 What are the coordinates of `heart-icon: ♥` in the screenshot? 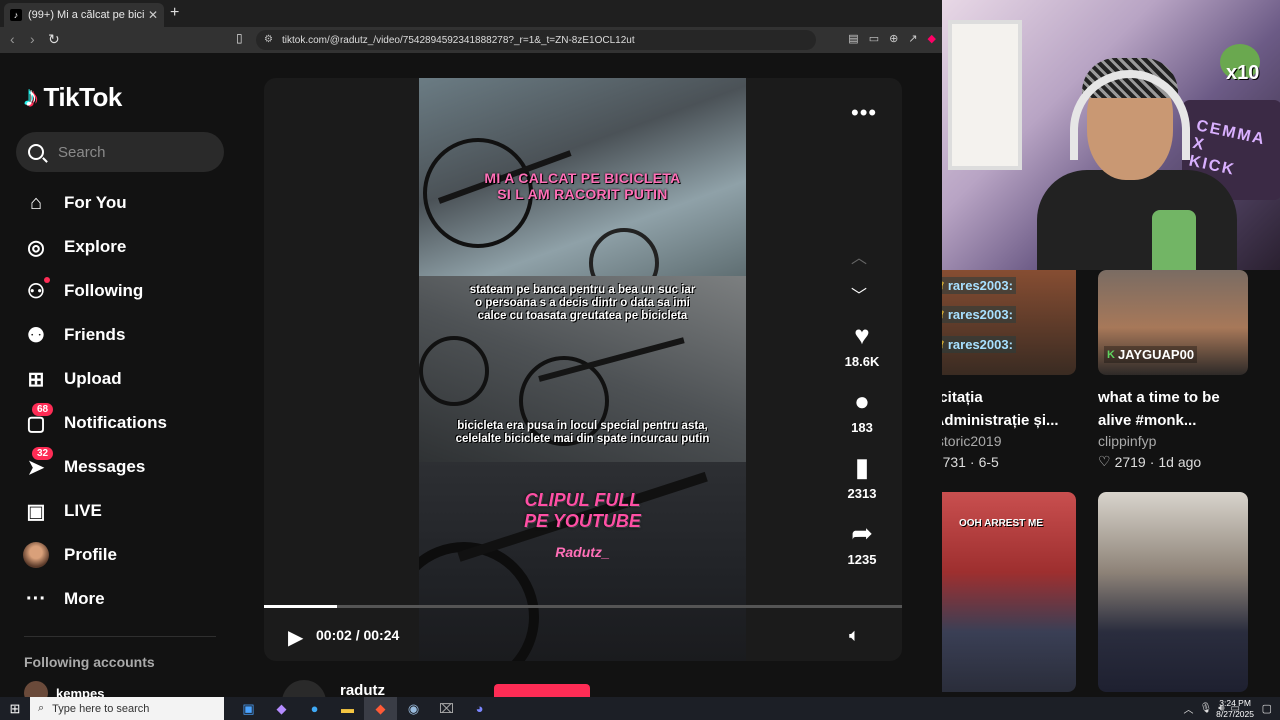 It's located at (862, 335).